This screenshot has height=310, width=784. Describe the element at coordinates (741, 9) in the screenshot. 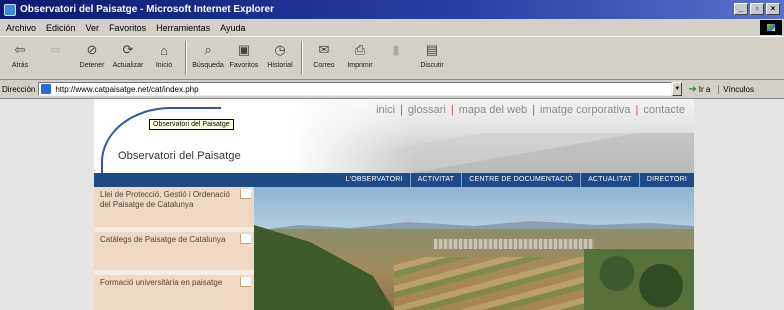

I see `minimize-button: _` at that location.